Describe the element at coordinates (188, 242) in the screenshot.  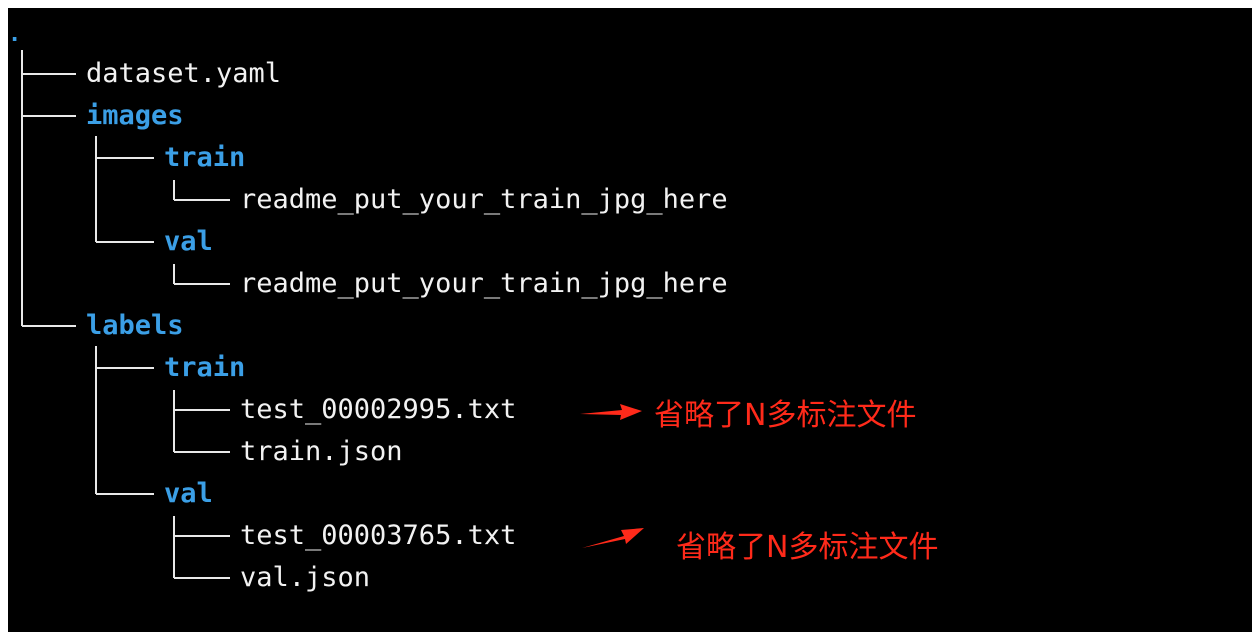
I see `tree-item-images-val: val` at that location.